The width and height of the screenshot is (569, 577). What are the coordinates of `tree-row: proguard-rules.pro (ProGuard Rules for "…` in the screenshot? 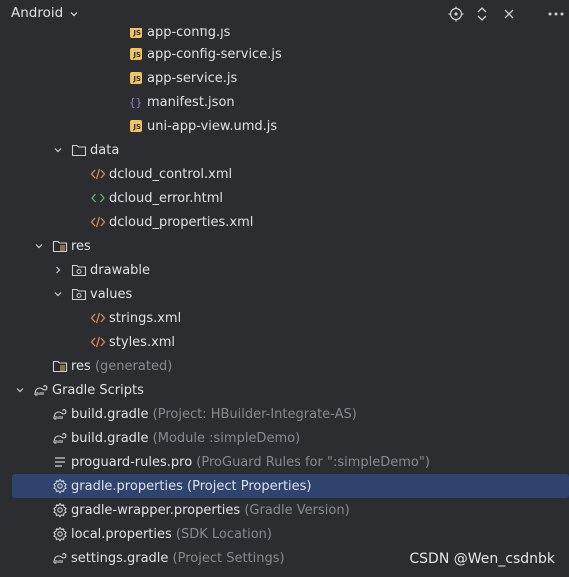 It's located at (284, 462).